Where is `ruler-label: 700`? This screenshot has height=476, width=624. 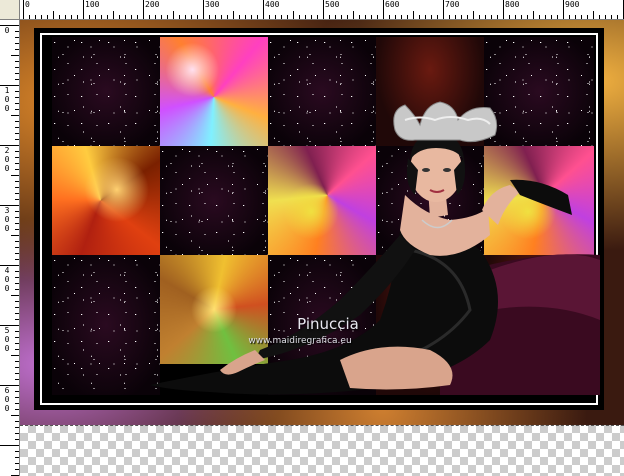 ruler-label: 700 is located at coordinates (452, 4).